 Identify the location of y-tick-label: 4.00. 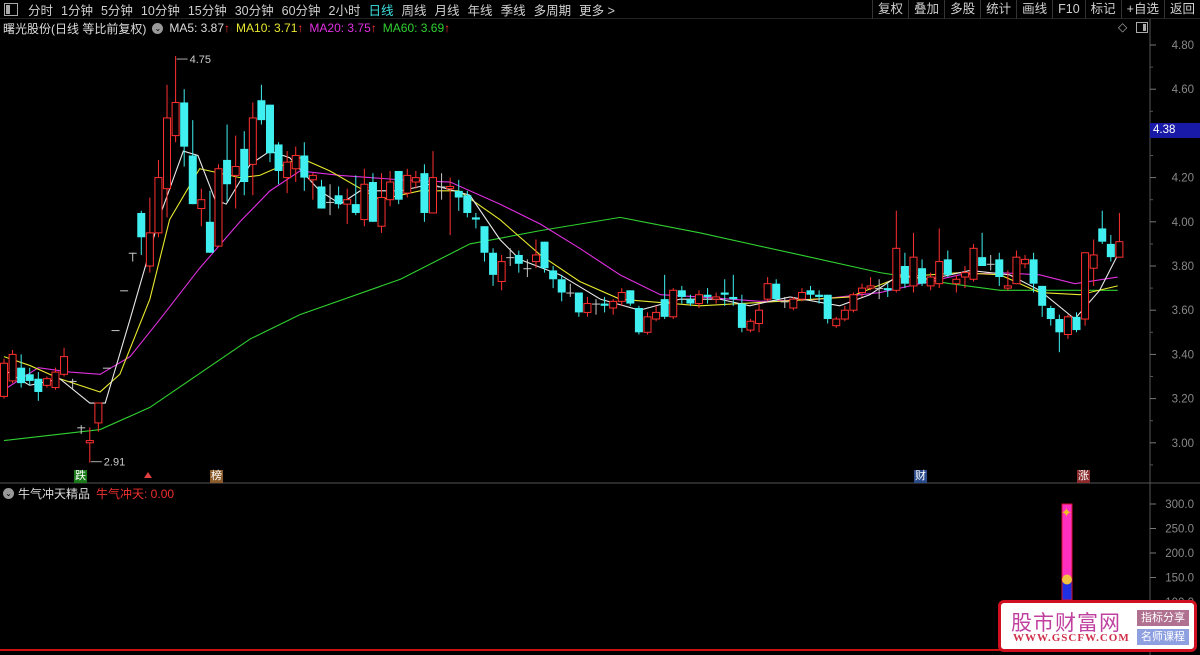
(1183, 223).